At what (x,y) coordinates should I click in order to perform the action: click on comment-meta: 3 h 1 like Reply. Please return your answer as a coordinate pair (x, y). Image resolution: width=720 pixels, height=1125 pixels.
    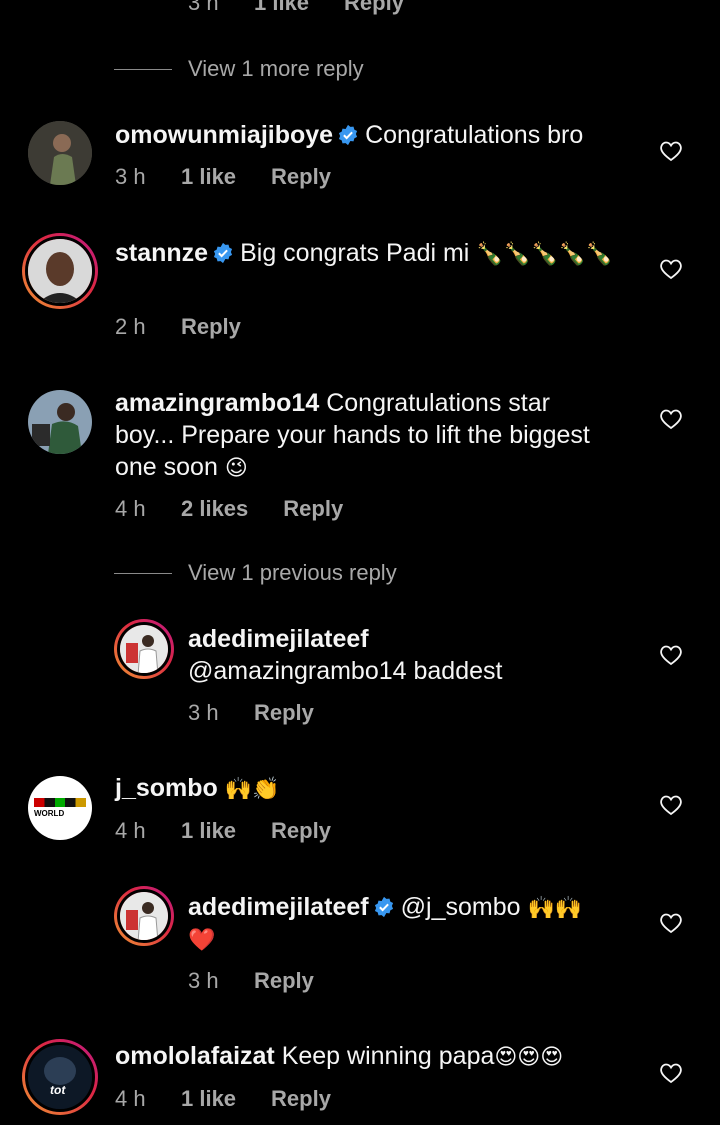
    Looking at the image, I should click on (223, 177).